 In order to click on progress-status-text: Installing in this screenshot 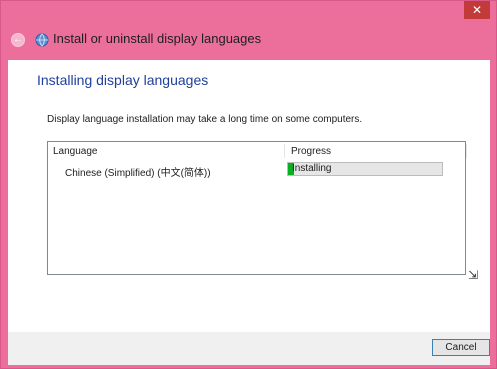, I will do `click(312, 168)`.